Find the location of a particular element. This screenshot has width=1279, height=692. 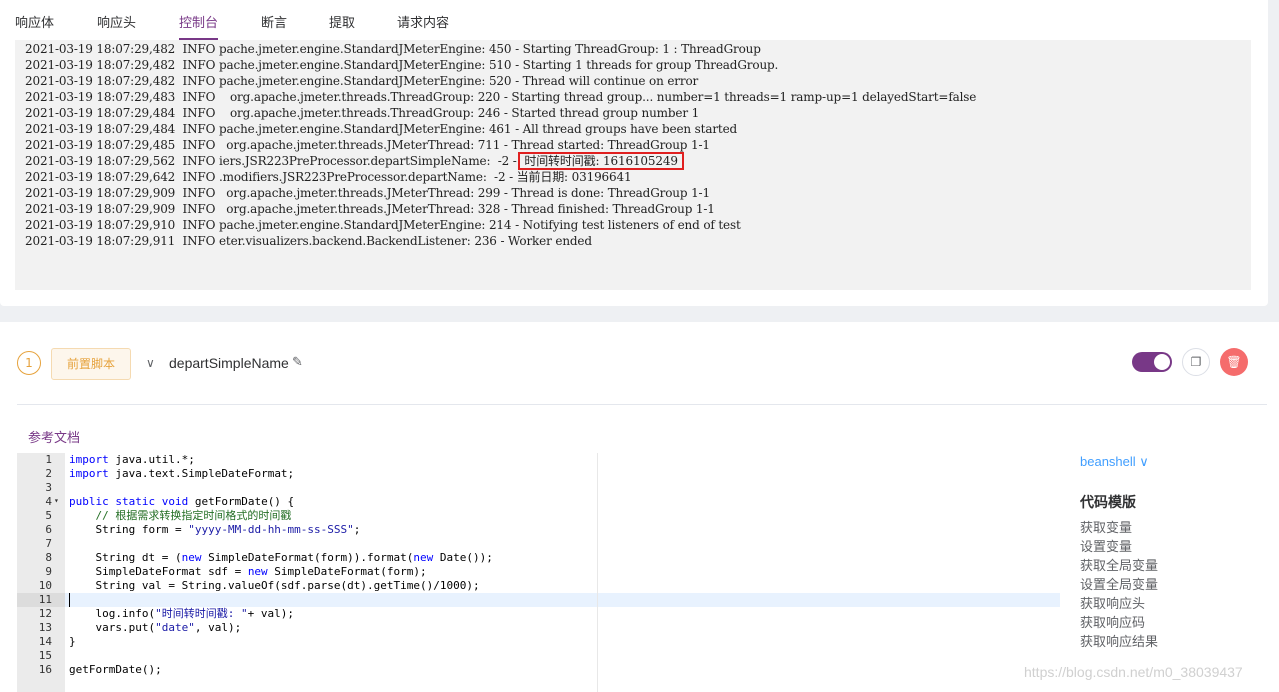

code-text: SimpleDateFormat(form)).format( is located at coordinates (307, 557).